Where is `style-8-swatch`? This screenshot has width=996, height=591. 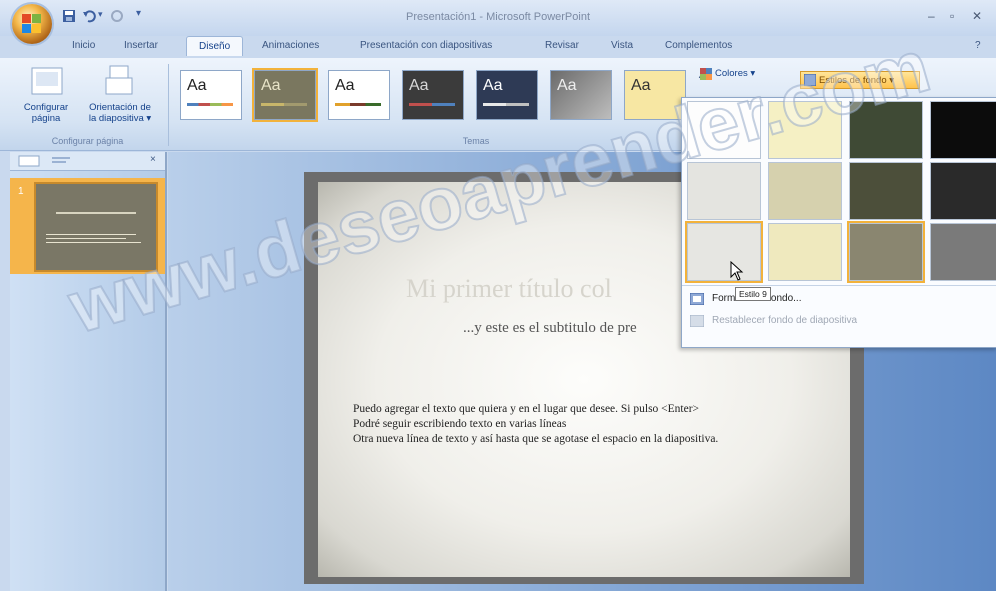 style-8-swatch is located at coordinates (963, 191).